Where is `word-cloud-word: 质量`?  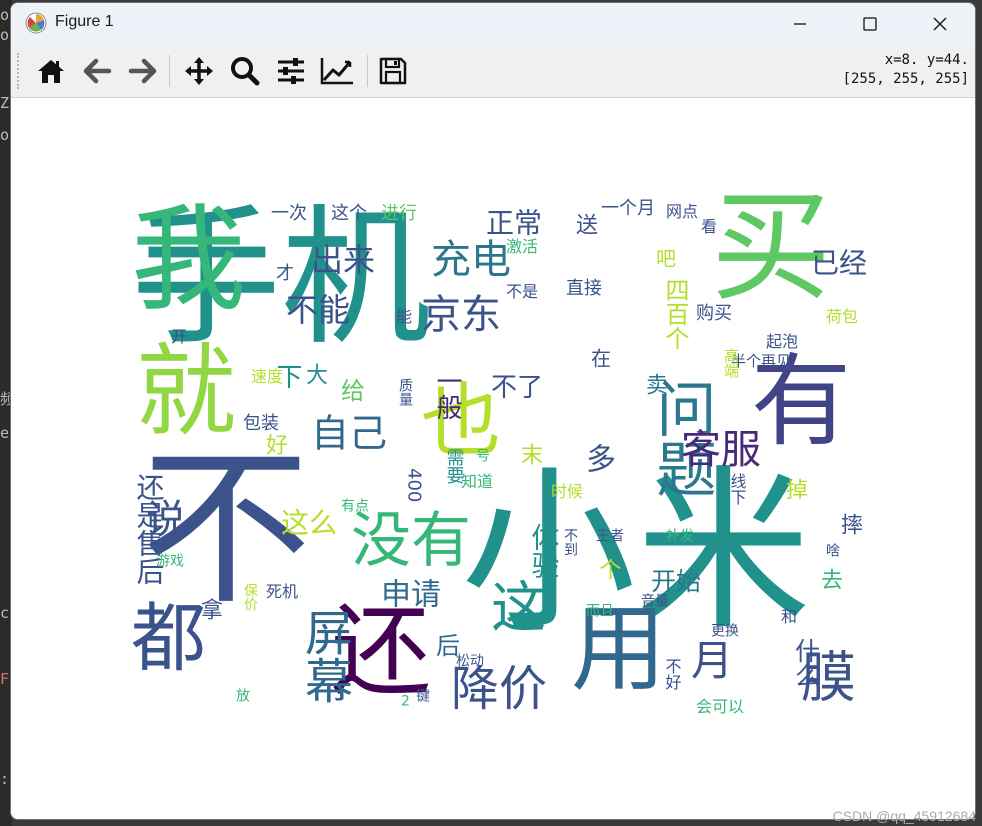
word-cloud-word: 质量 is located at coordinates (405, 392).